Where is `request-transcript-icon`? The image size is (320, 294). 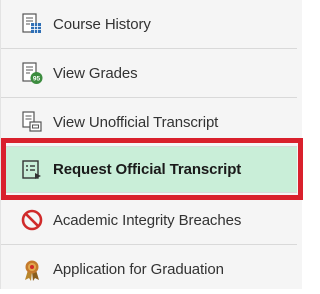
request-transcript-icon is located at coordinates (32, 170).